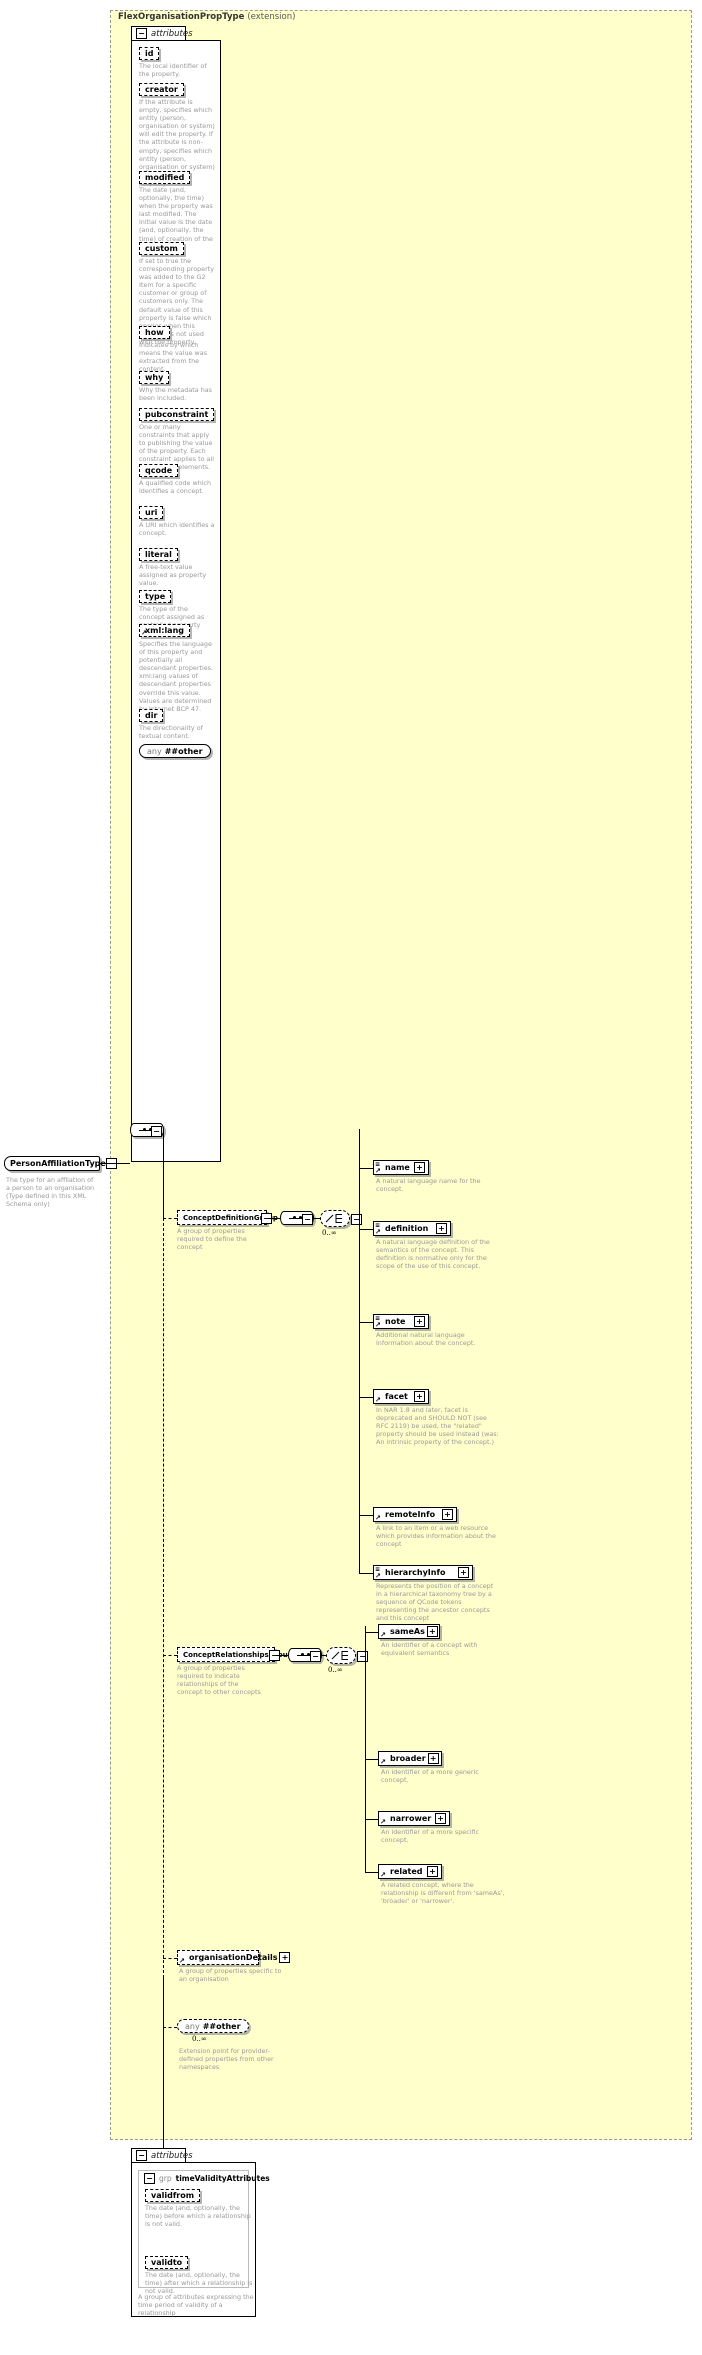 This screenshot has height=2355, width=702. What do you see at coordinates (173, 2195) in the screenshot?
I see `attribute-validfrom: validfrom` at bounding box center [173, 2195].